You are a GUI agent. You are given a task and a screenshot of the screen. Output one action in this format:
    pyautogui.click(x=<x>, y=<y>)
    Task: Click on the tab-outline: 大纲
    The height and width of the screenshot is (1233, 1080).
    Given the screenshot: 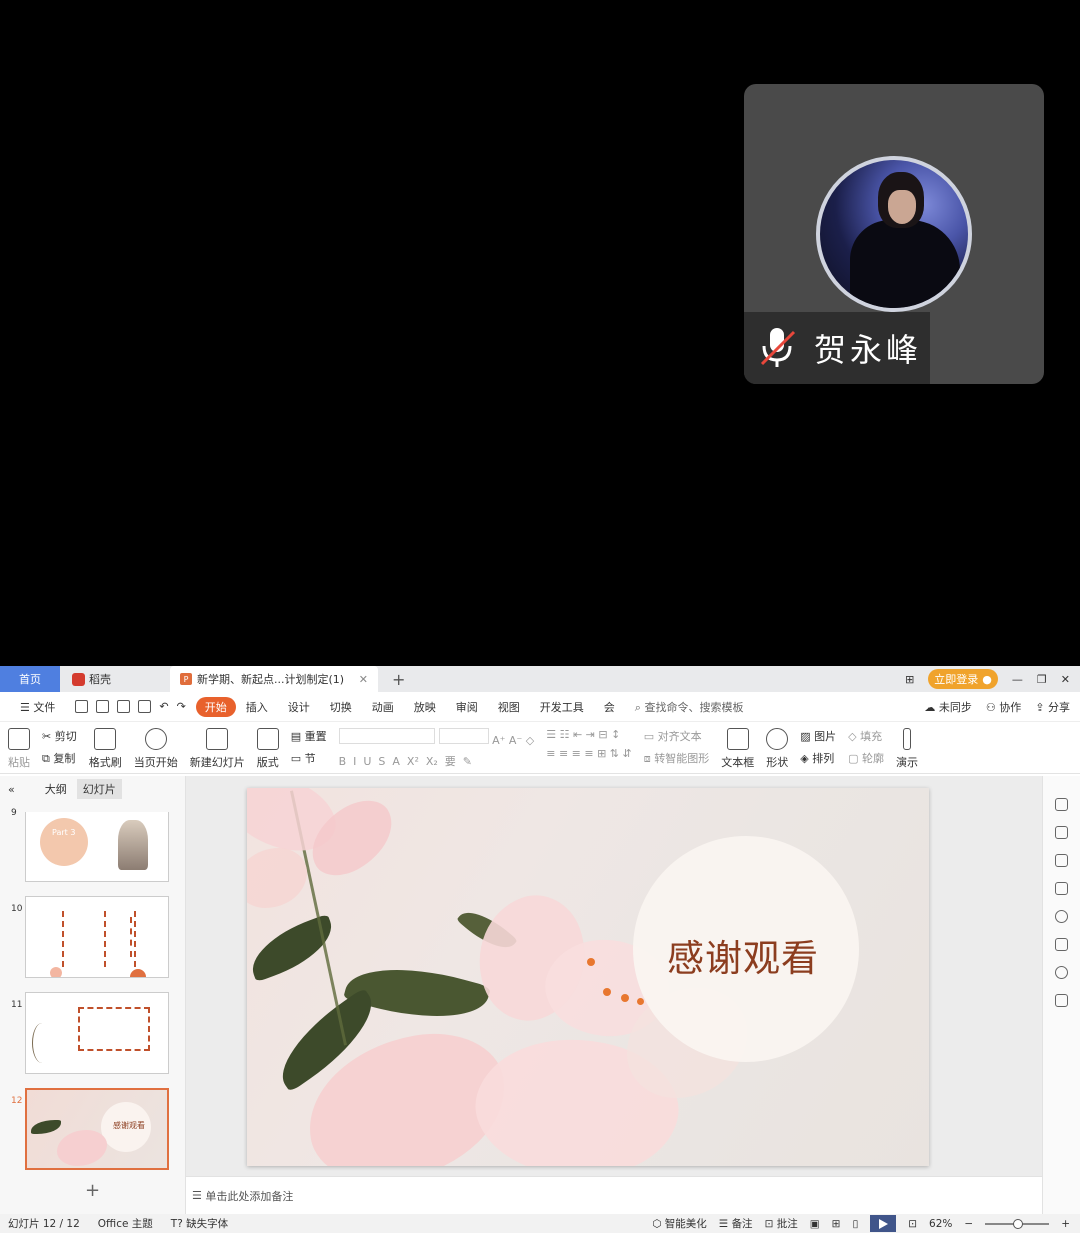 What is the action you would take?
    pyautogui.click(x=56, y=789)
    